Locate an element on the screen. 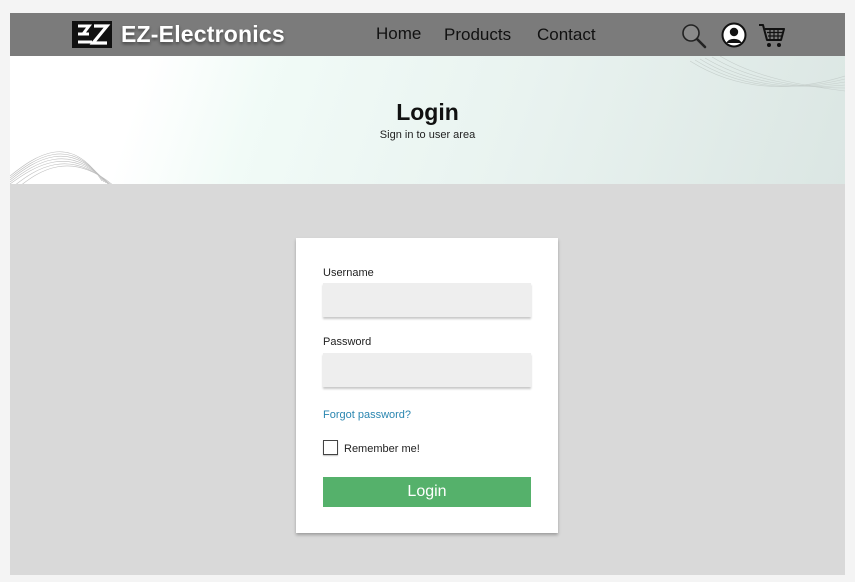 This screenshot has width=855, height=582. remember-me-checkbox is located at coordinates (330, 447).